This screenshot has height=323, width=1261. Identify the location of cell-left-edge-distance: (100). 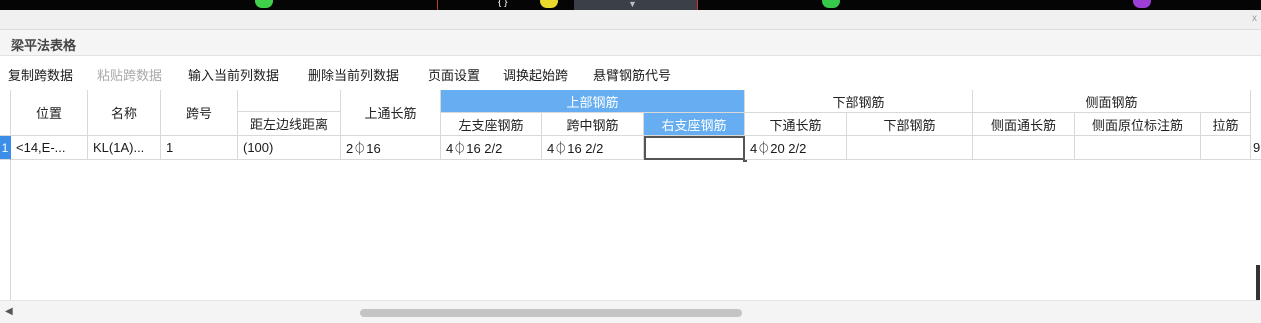
(289, 148).